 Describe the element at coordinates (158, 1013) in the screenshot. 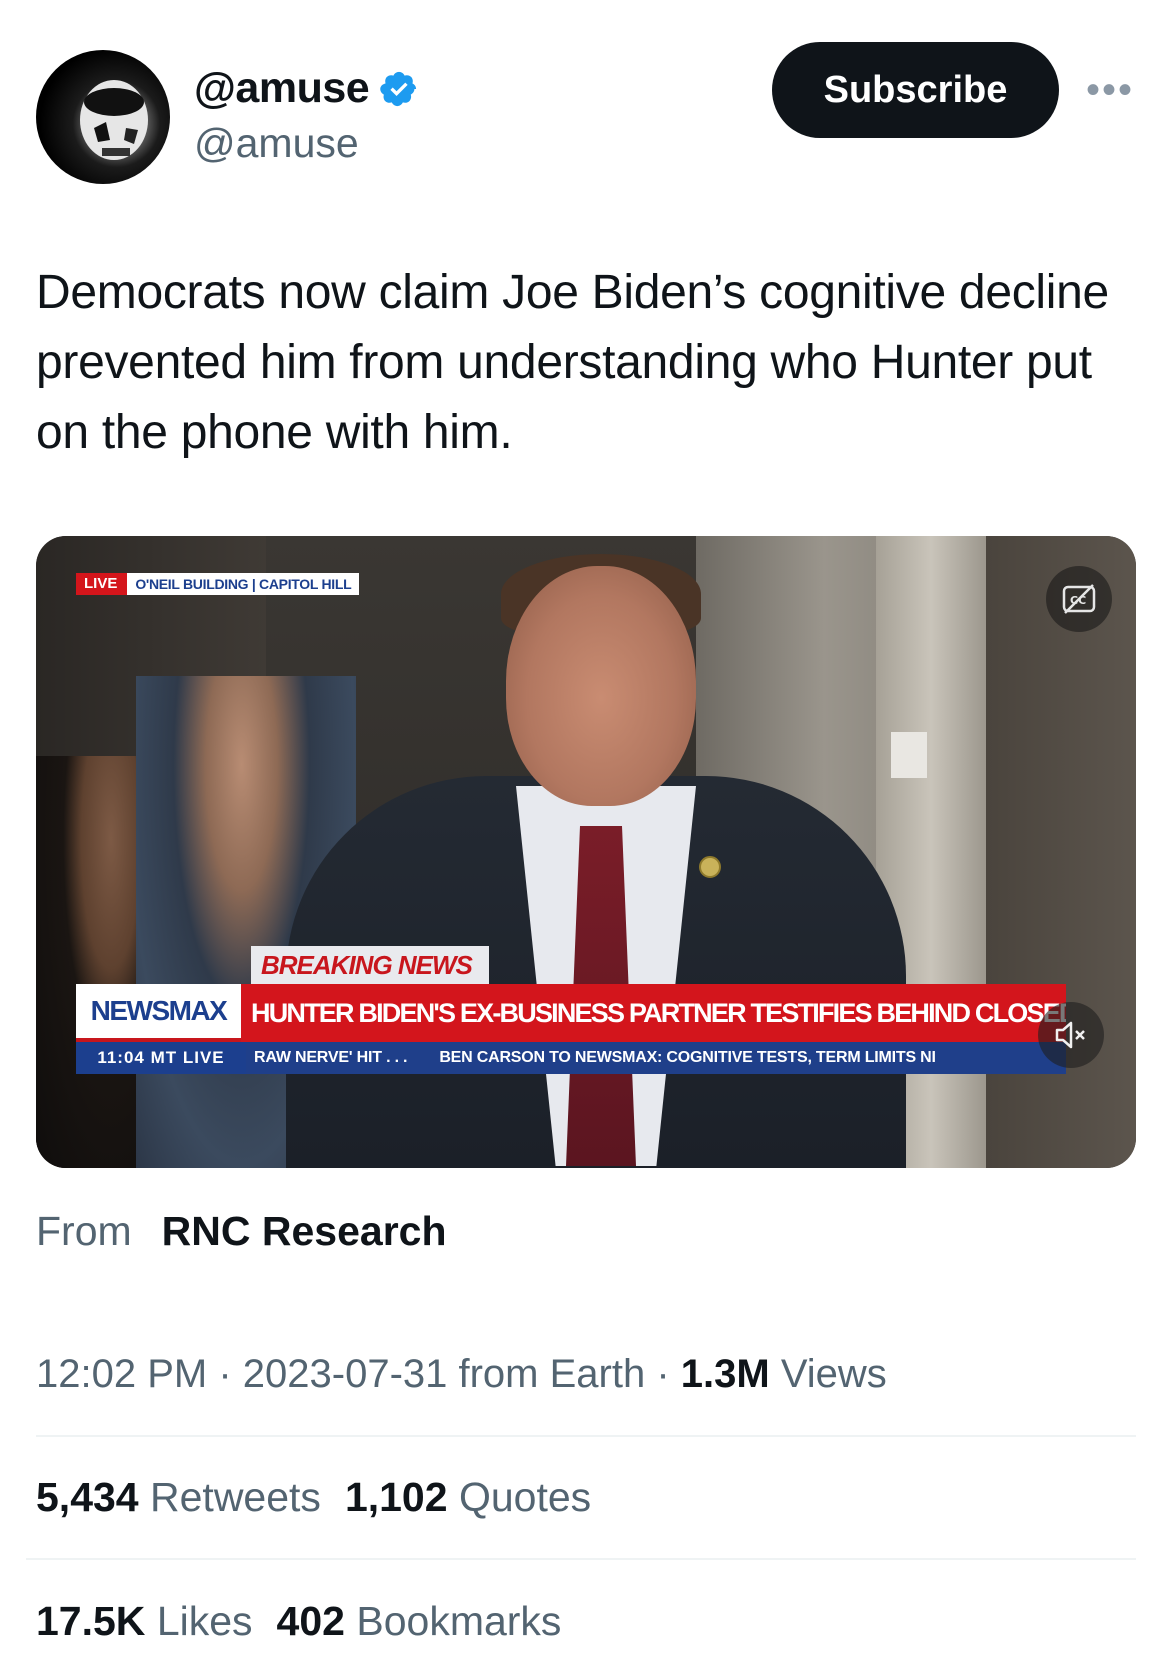

I see `network-logo: NEWSMAX` at that location.